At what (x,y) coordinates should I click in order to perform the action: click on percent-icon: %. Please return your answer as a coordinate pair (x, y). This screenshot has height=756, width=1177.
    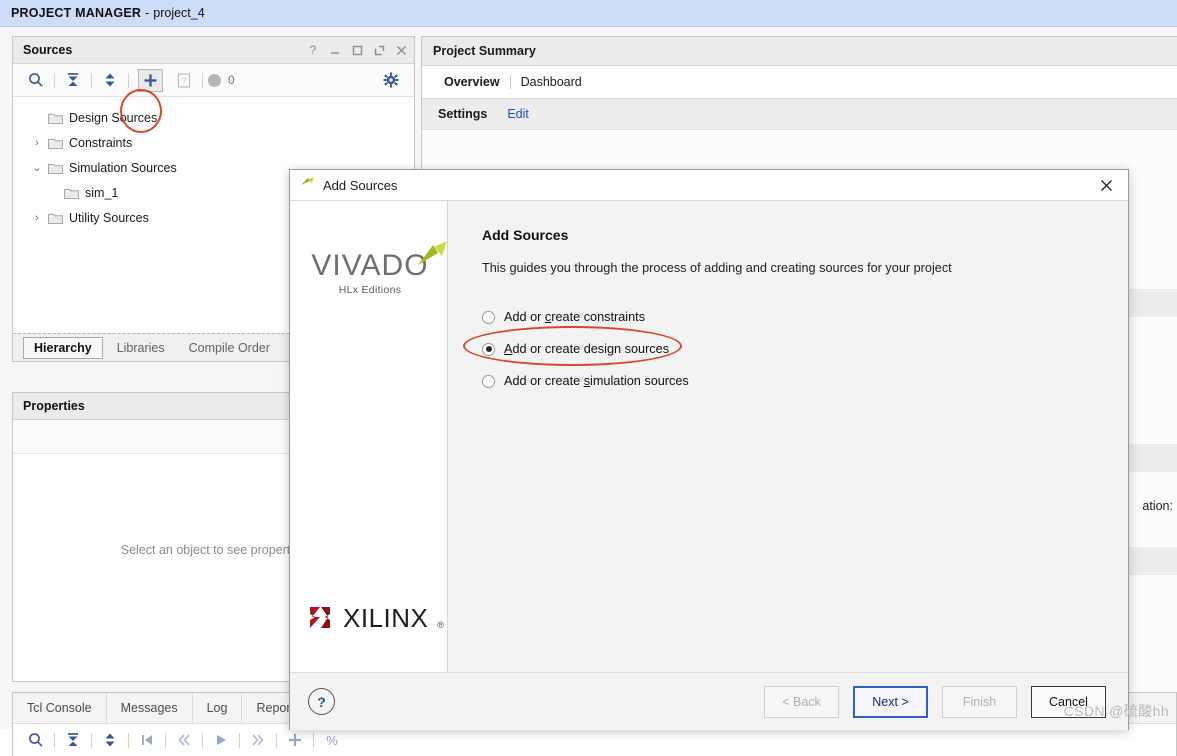
    Looking at the image, I should click on (332, 740).